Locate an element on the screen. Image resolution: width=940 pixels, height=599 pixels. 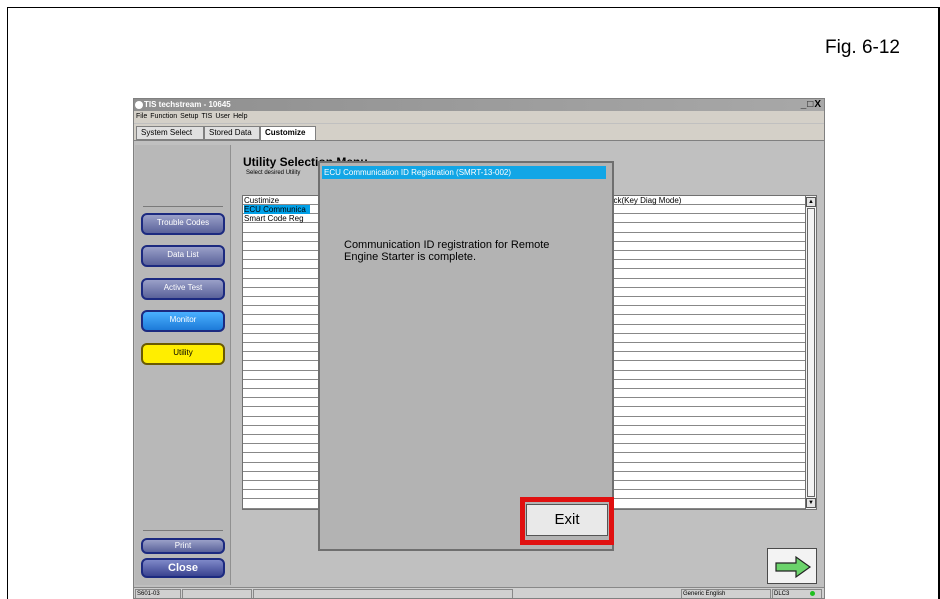
app-icon is located at coordinates (139, 105).